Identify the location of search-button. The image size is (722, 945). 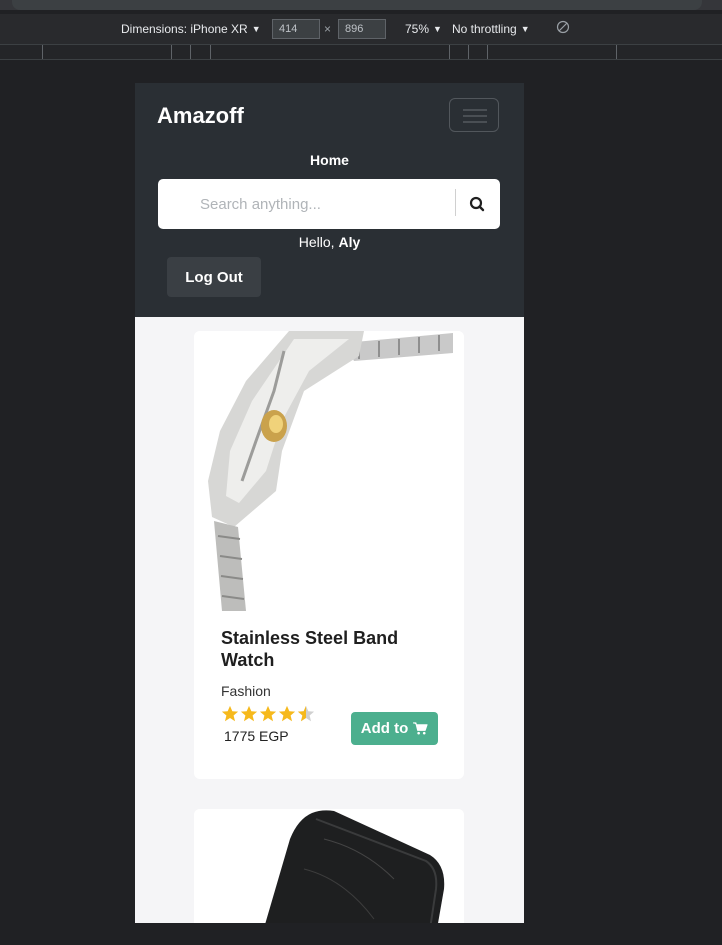
(477, 204).